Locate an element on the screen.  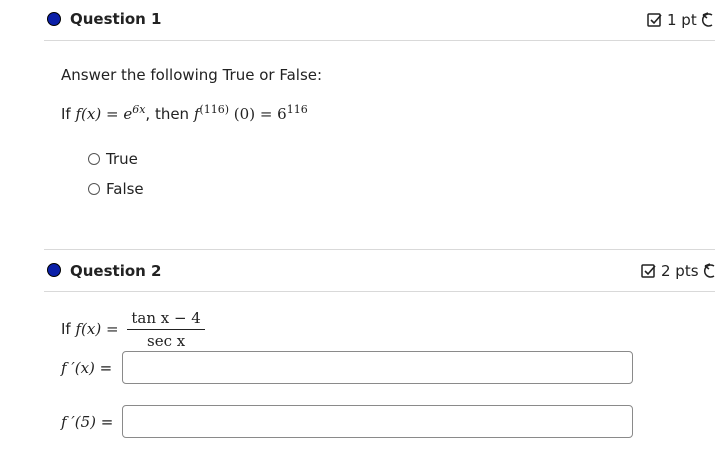
answer-label-2: f ′(5) = is located at coordinates (87, 422).